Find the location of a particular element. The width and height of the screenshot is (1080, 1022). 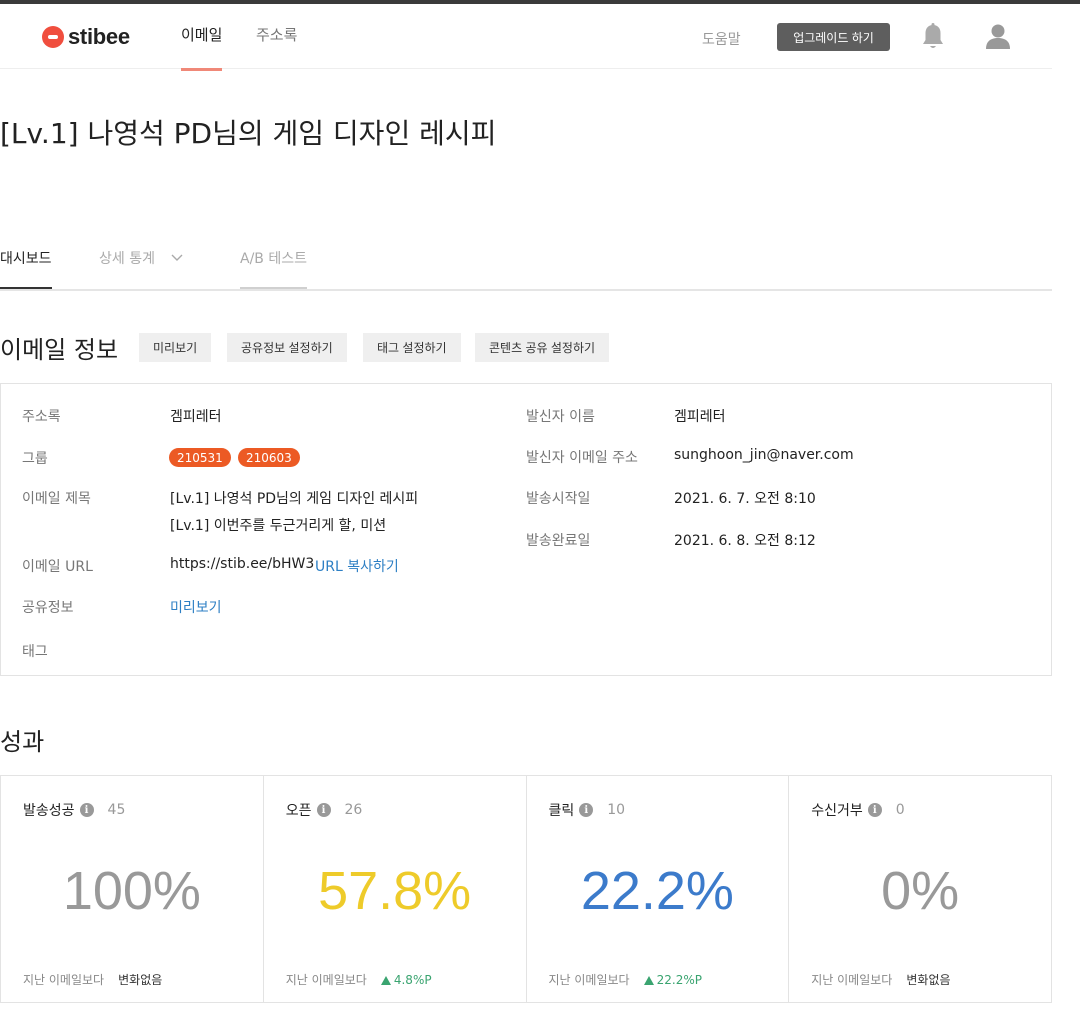

tab-detailed-stats-label: 상세 통계 is located at coordinates (127, 259).